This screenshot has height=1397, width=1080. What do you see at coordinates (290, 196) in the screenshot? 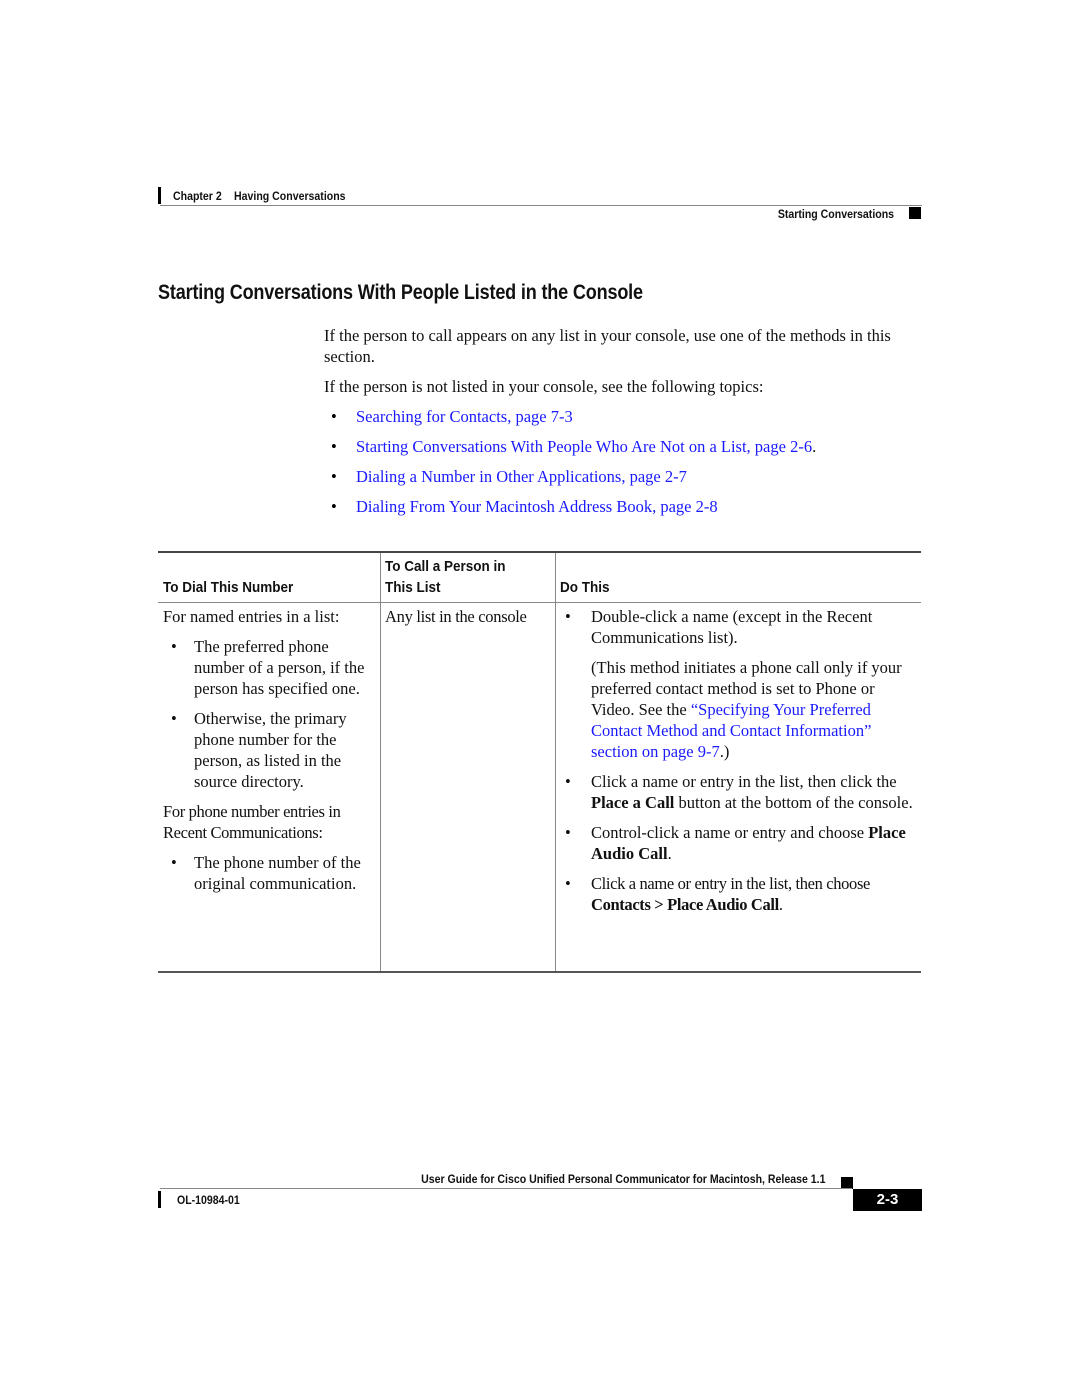
I see `chapter-title: Having Conversations` at bounding box center [290, 196].